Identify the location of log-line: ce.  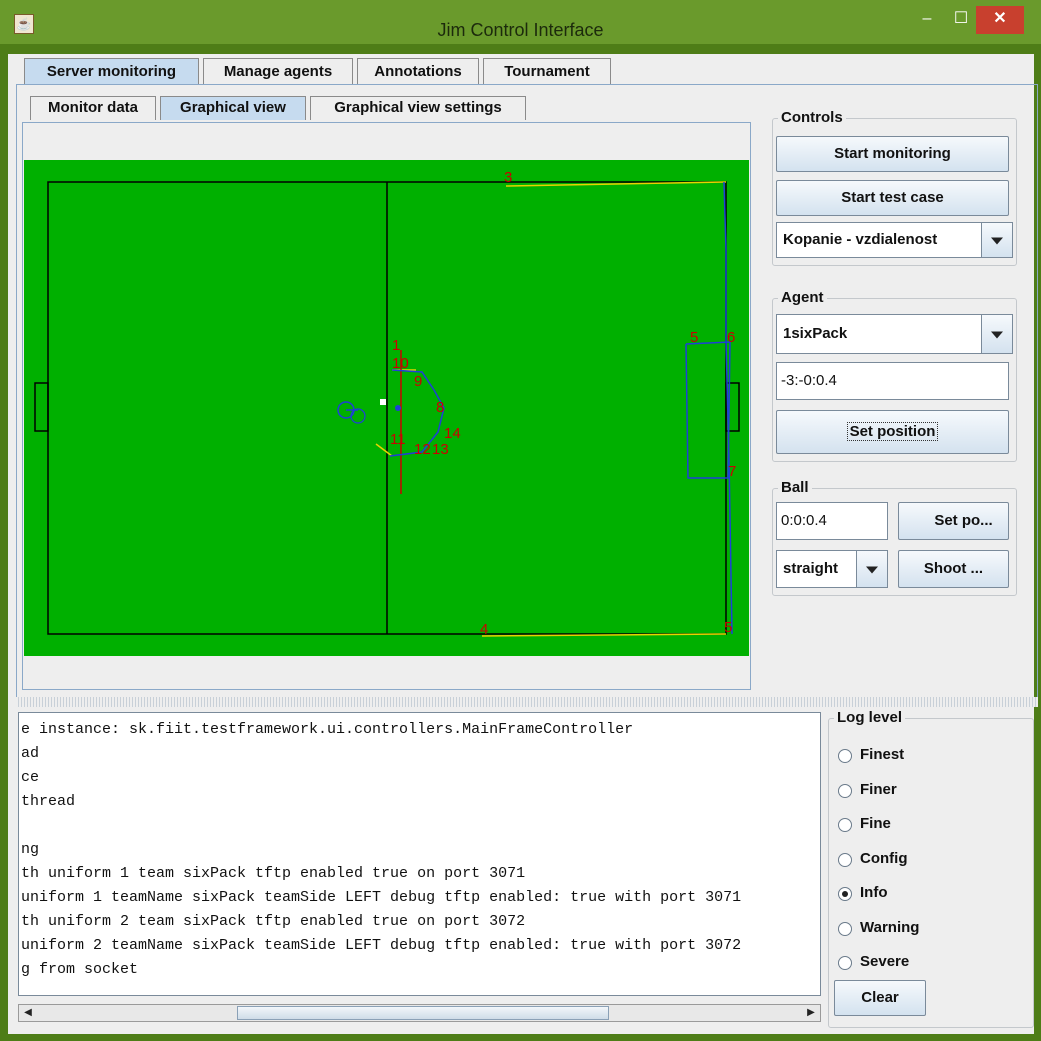
(30, 777).